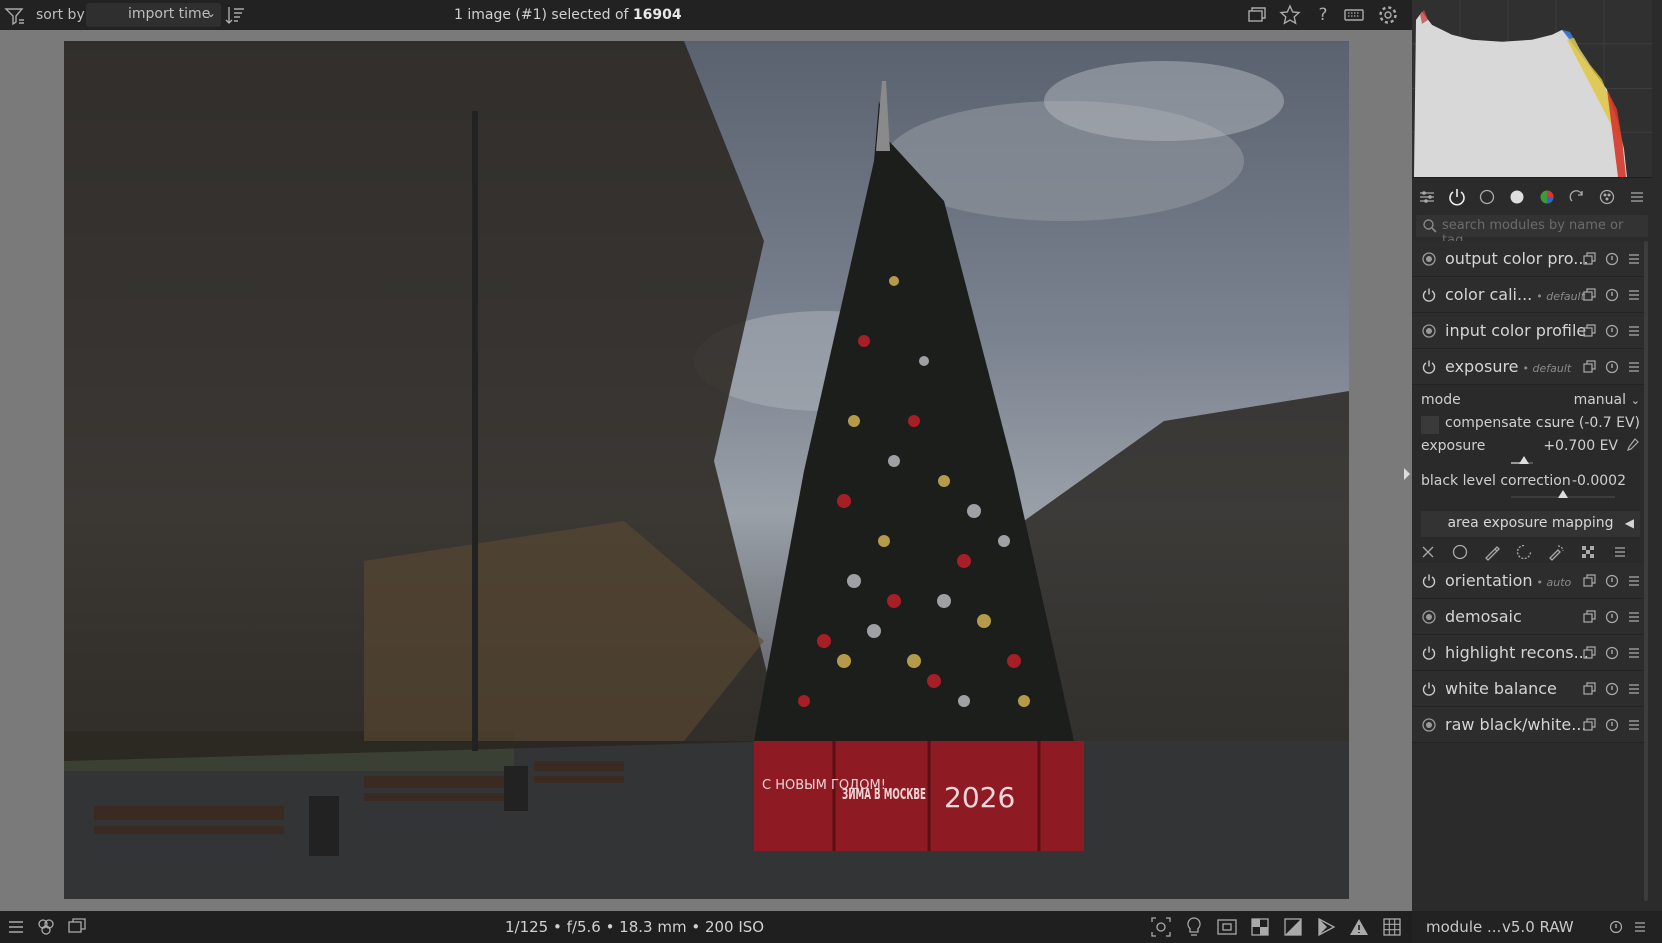 This screenshot has height=943, width=1662. What do you see at coordinates (1530, 295) in the screenshot?
I see `module-color-calibration: color cali... • default` at bounding box center [1530, 295].